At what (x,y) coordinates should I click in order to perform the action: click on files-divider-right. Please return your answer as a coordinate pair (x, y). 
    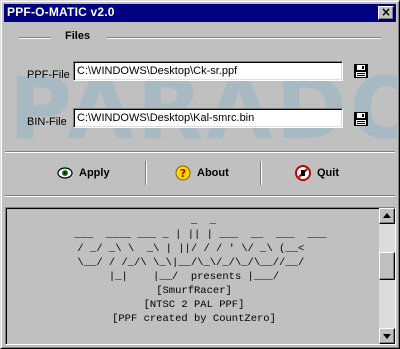
    Looking at the image, I should click on (244, 38).